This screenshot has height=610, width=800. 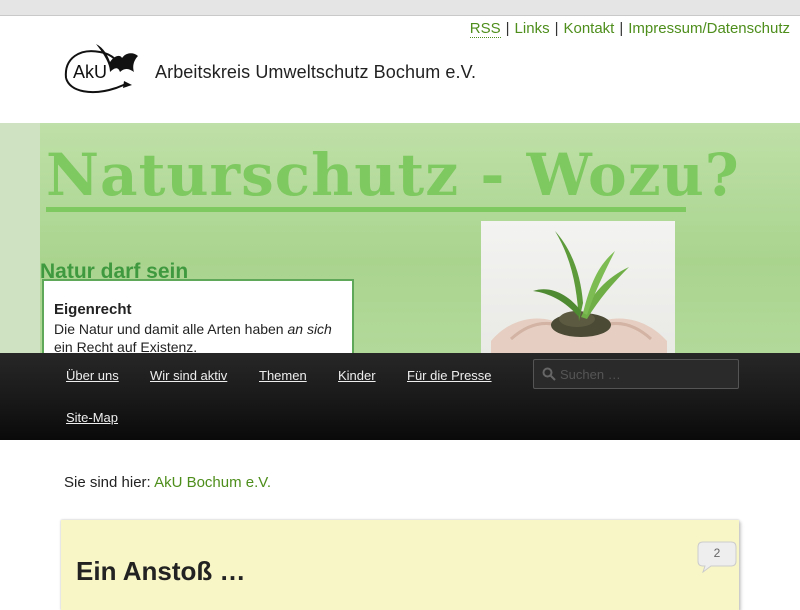 What do you see at coordinates (400, 565) in the screenshot?
I see `sticky-post: Ein Anstoß … 2` at bounding box center [400, 565].